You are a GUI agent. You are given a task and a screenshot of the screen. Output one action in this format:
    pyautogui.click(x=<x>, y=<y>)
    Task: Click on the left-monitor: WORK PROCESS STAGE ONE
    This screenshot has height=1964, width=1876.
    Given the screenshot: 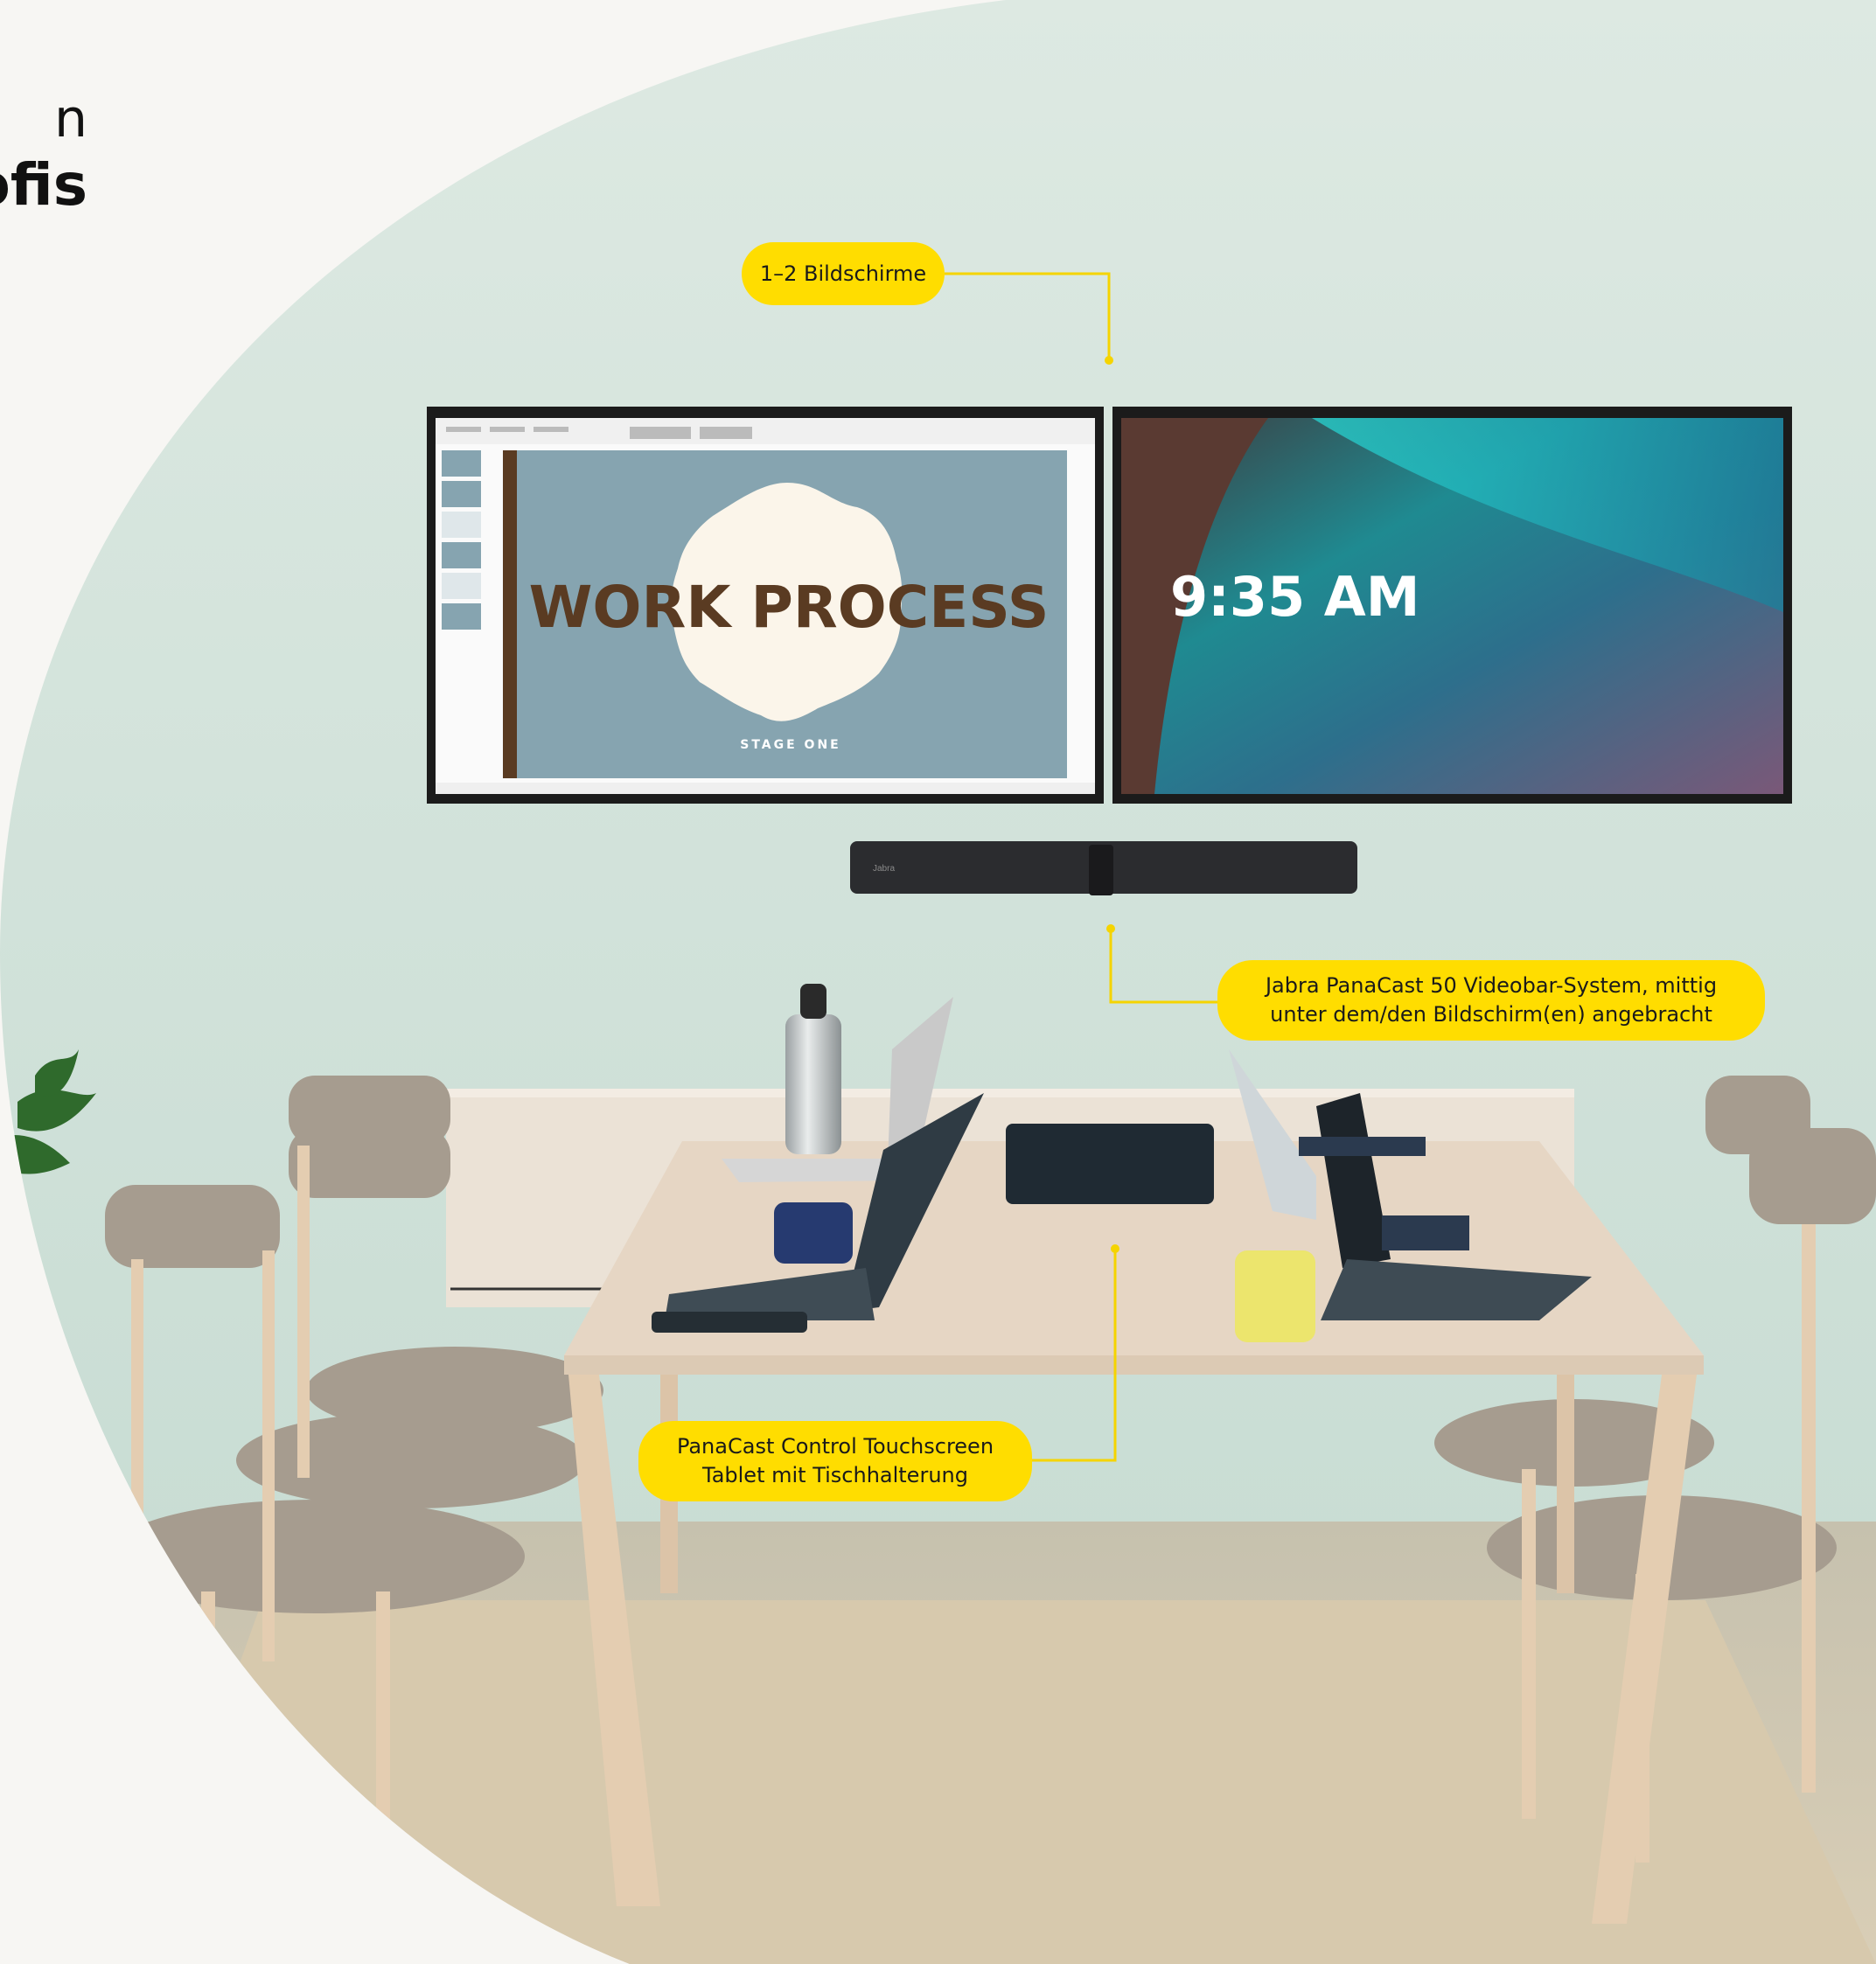 What is the action you would take?
    pyautogui.click(x=765, y=605)
    